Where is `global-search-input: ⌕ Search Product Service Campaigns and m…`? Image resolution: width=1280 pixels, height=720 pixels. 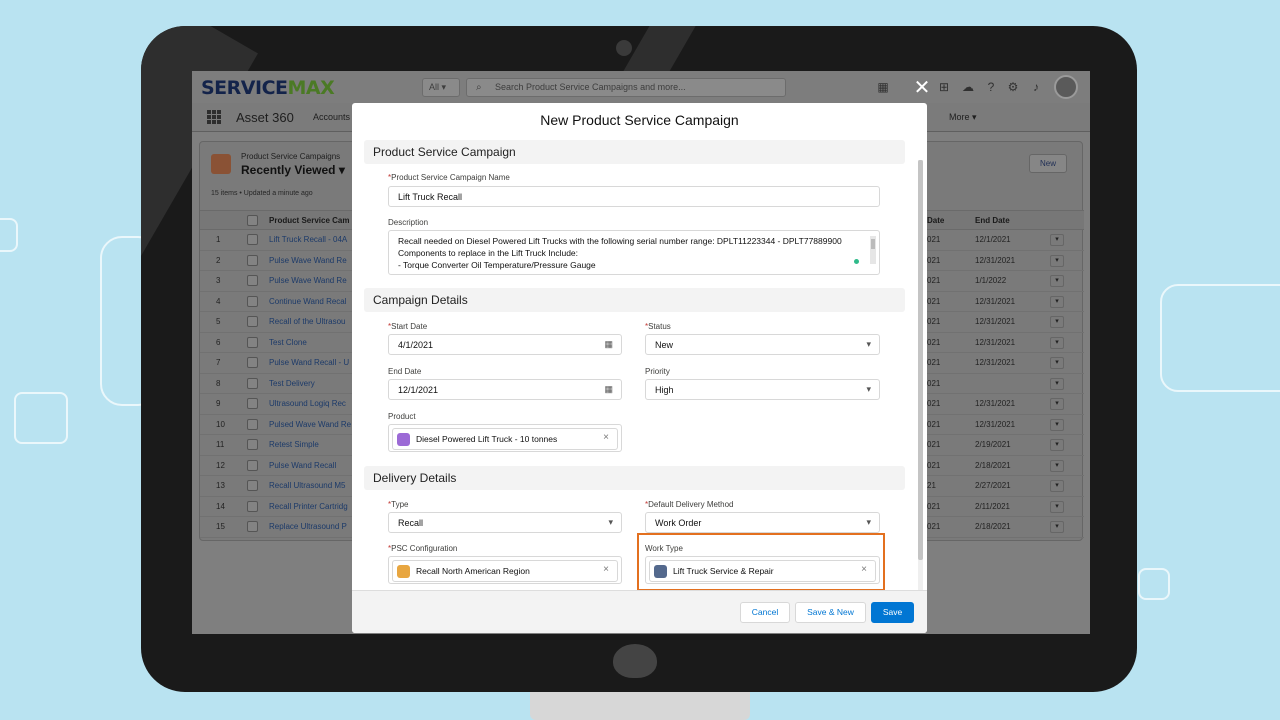
global-search-input: ⌕ Search Product Service Campaigns and m… is located at coordinates (626, 87).